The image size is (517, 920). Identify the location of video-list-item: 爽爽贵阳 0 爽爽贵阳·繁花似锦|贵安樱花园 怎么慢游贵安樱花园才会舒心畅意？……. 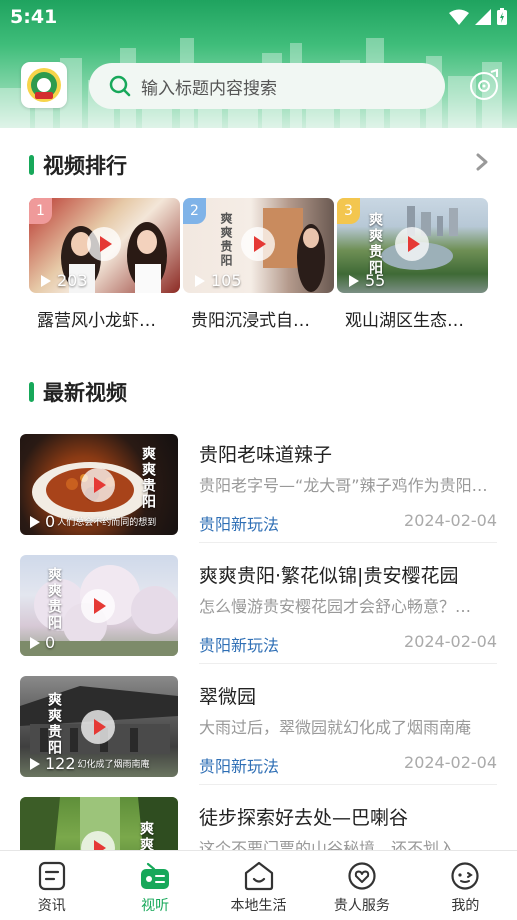
(258, 609).